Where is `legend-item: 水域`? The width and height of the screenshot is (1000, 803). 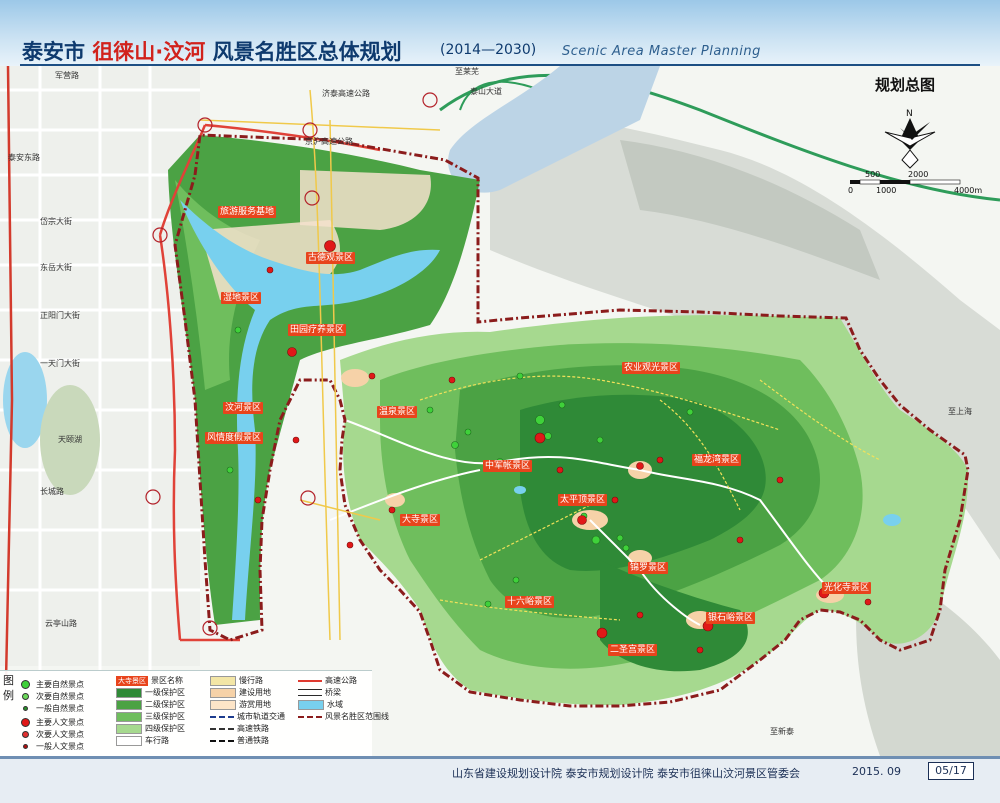 legend-item: 水域 is located at coordinates (320, 704).